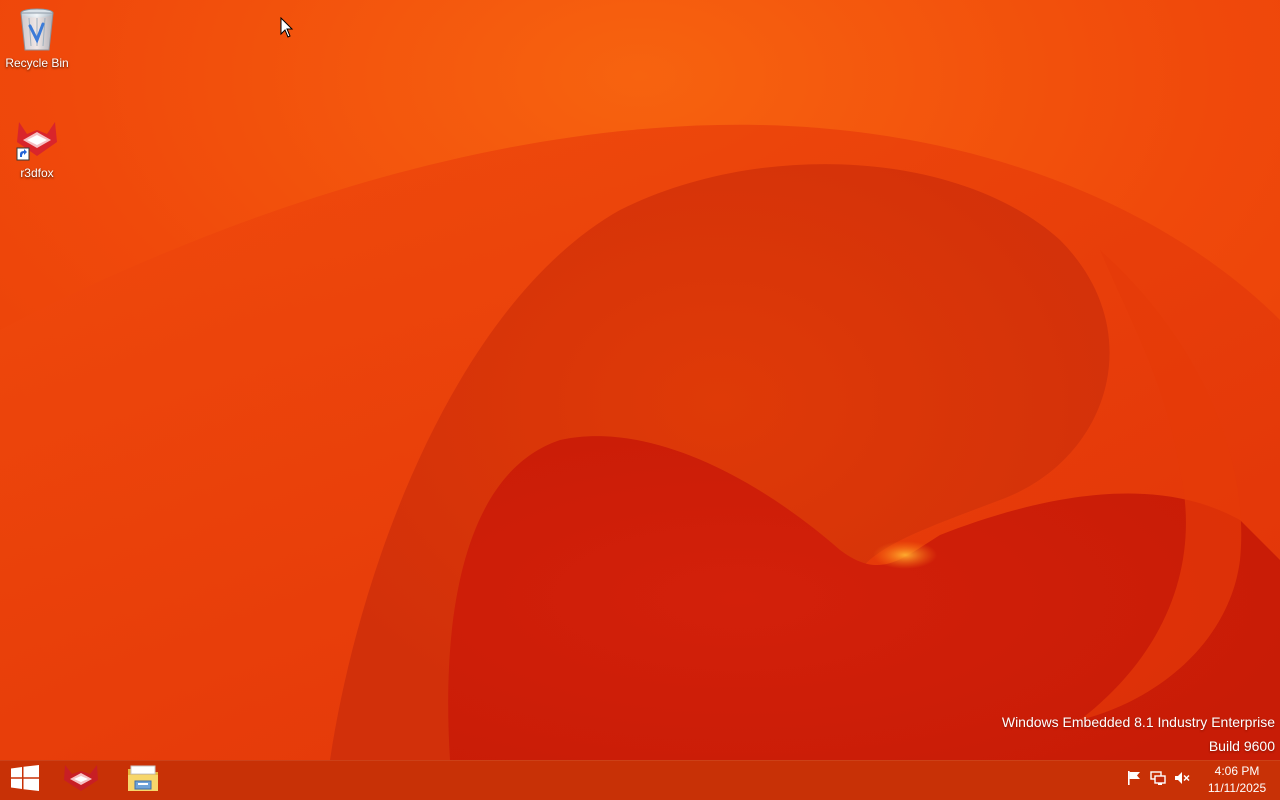  I want to click on tray-volume-button, so click(1182, 780).